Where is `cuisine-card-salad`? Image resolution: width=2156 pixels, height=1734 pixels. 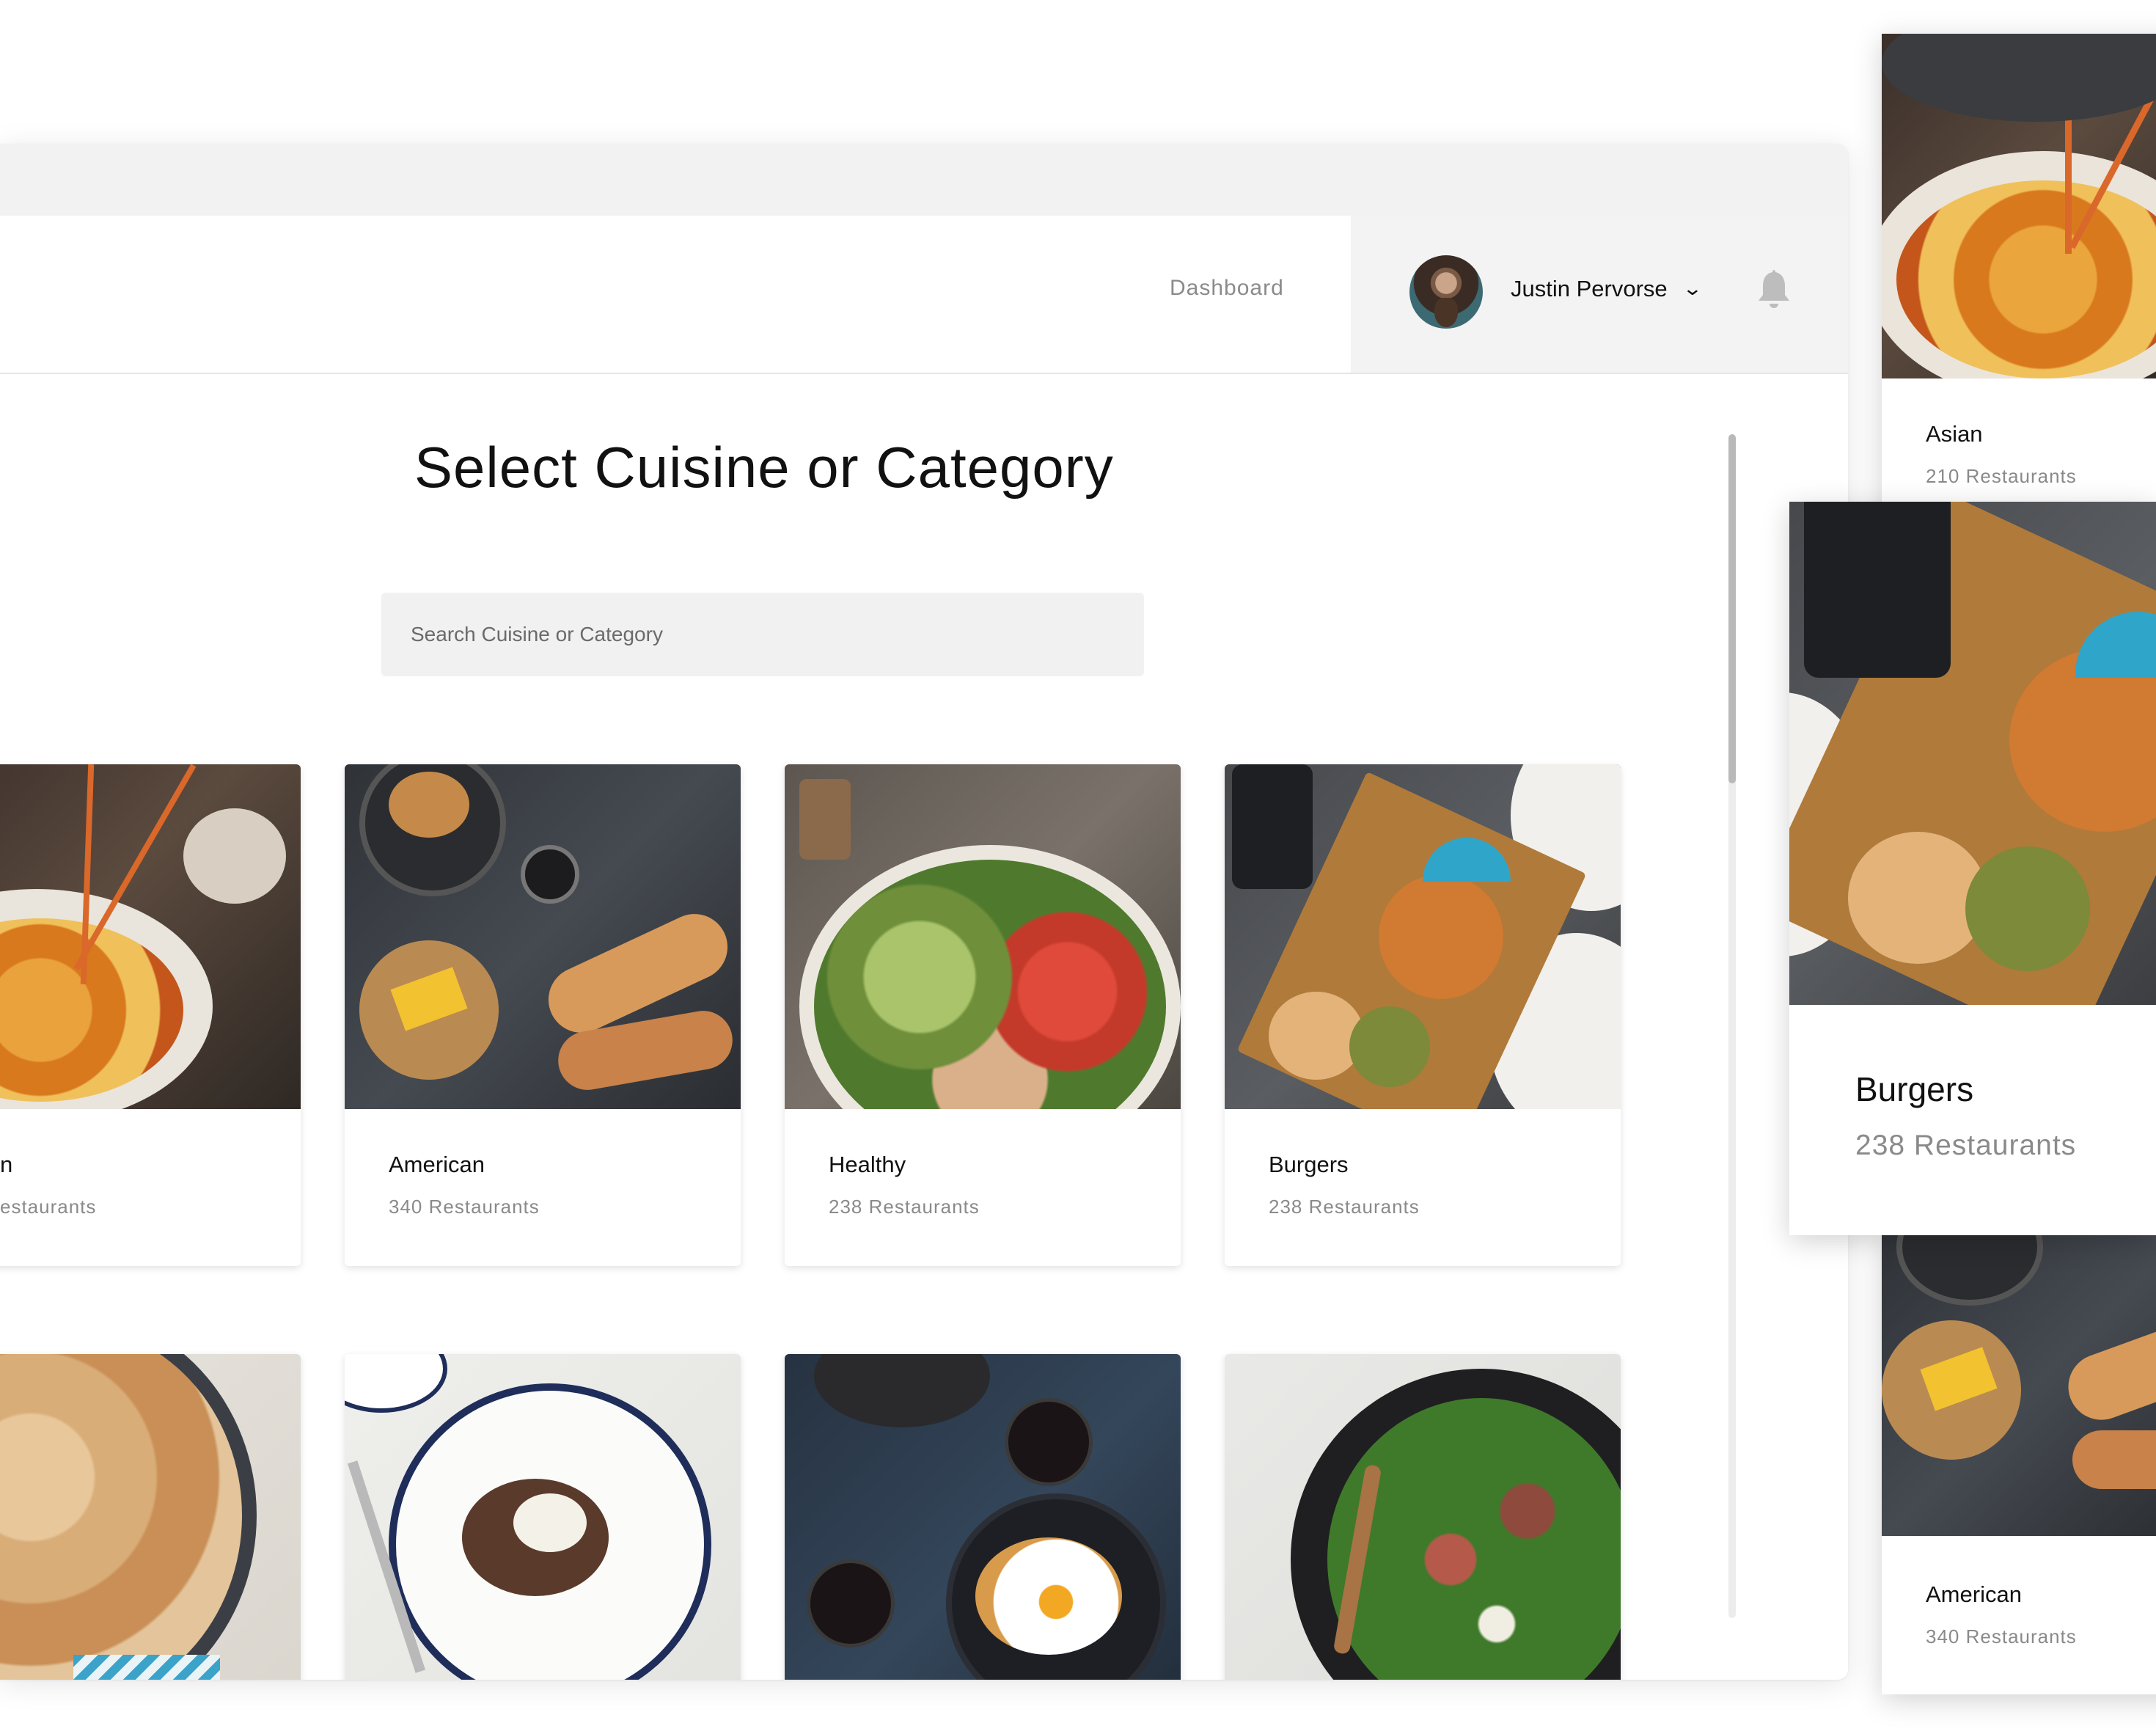 cuisine-card-salad is located at coordinates (1423, 1517).